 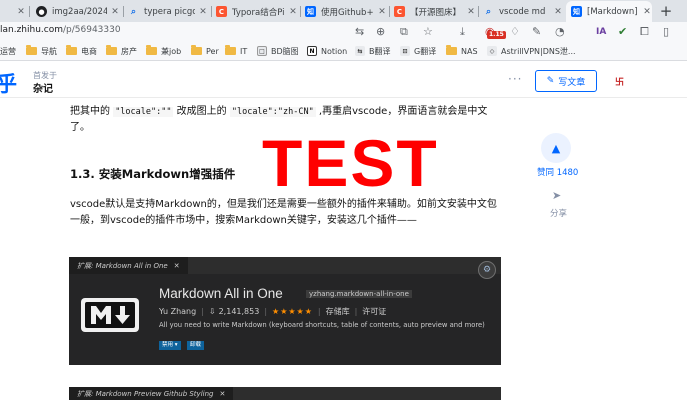 I want to click on zoom-icon: ⊕, so click(x=380, y=31).